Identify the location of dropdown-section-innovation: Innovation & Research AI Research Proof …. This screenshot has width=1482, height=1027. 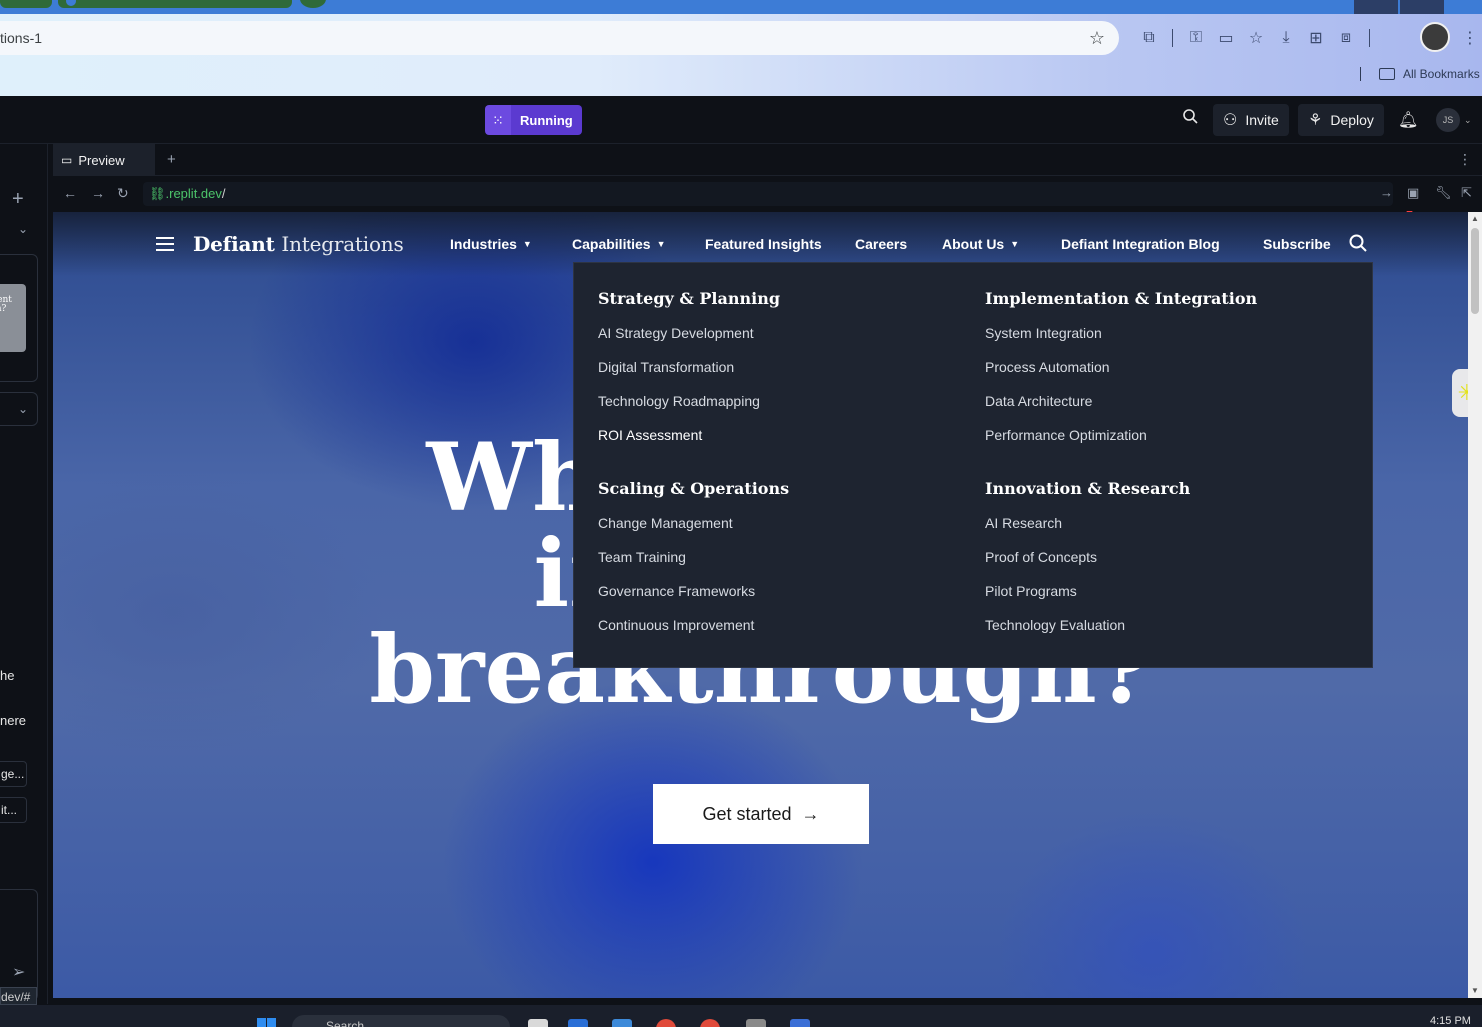
(1087, 565).